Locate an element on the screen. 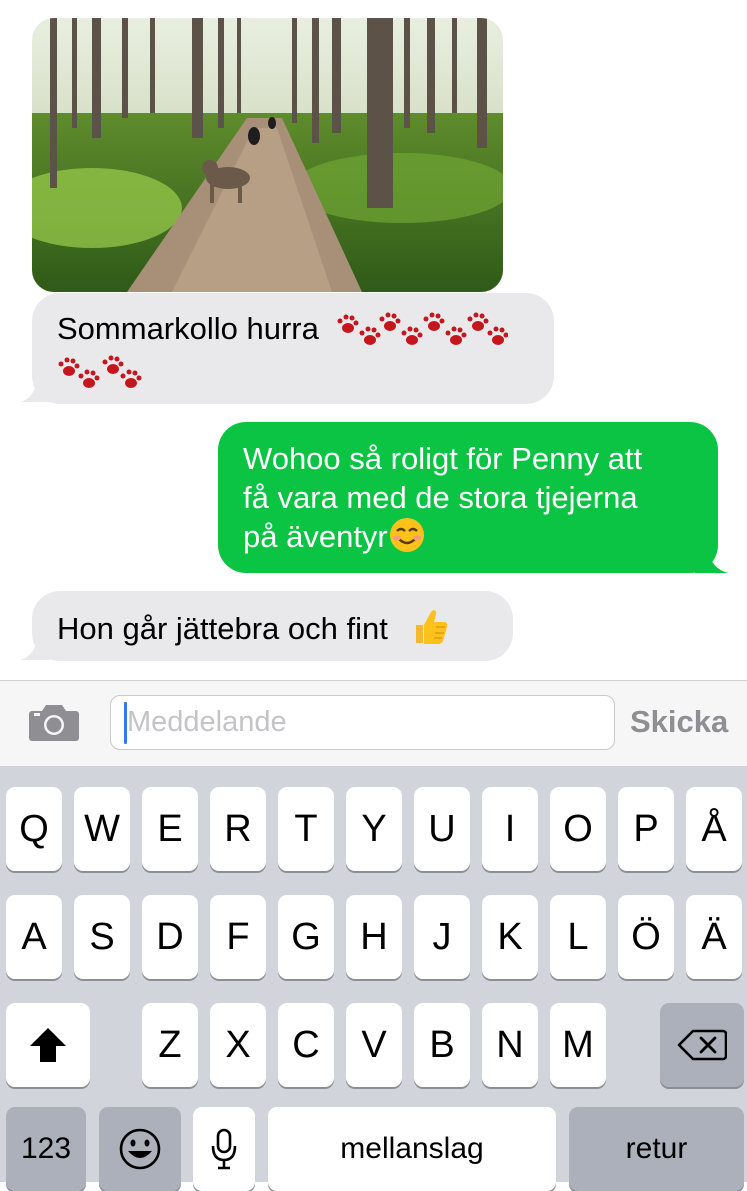 The height and width of the screenshot is (1191, 747). key-c: C is located at coordinates (306, 1045).